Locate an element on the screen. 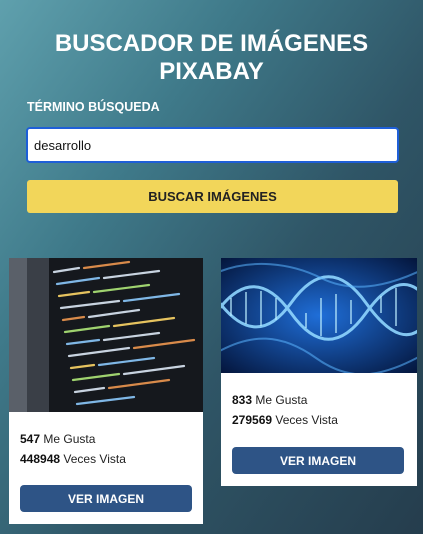  search-input is located at coordinates (212, 145).